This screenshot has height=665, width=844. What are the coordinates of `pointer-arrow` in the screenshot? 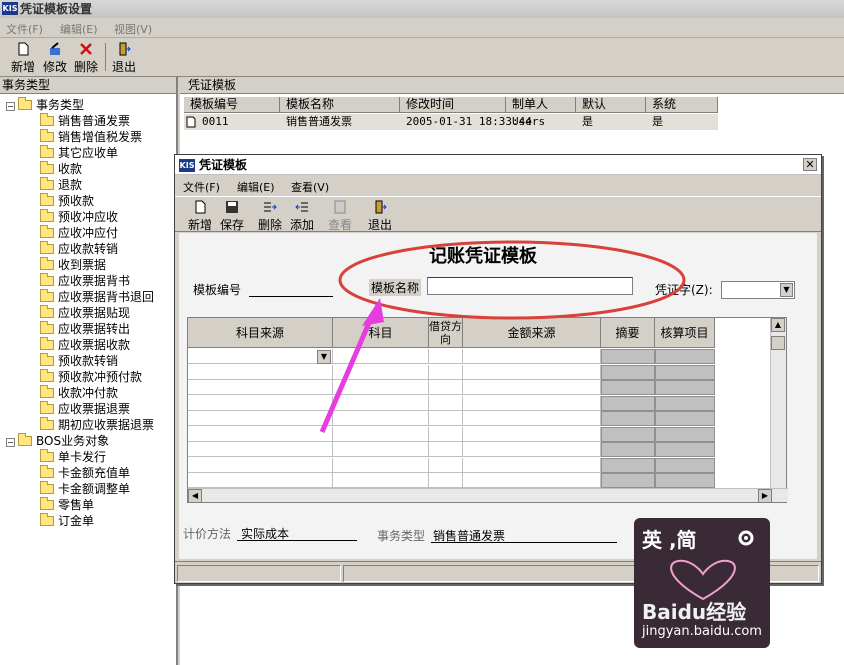 It's located at (347, 374).